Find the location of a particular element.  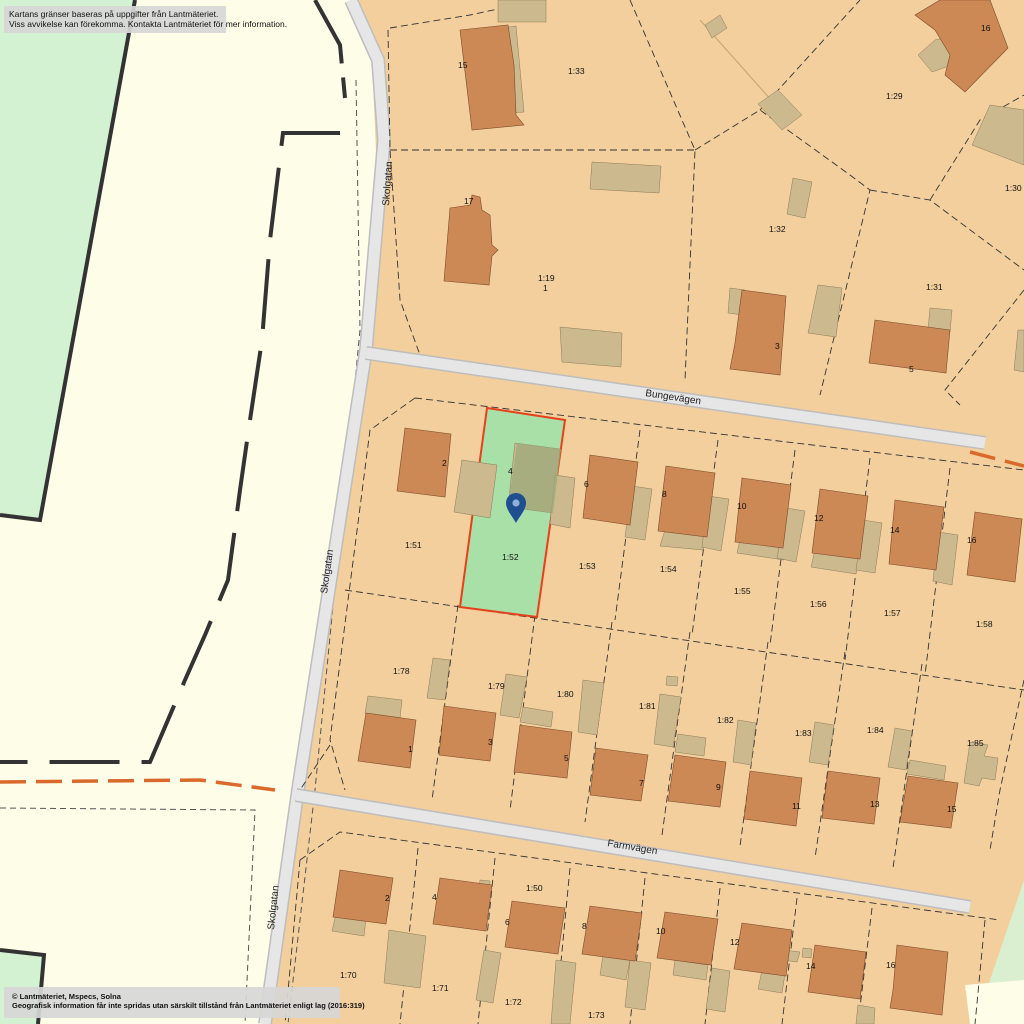

parcel-label: 1:31 is located at coordinates (934, 287).